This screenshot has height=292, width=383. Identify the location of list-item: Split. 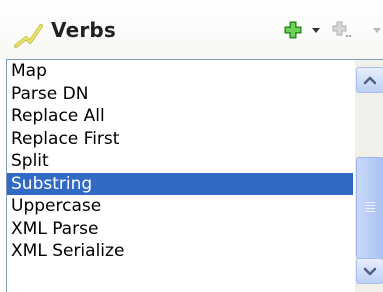
(180, 161).